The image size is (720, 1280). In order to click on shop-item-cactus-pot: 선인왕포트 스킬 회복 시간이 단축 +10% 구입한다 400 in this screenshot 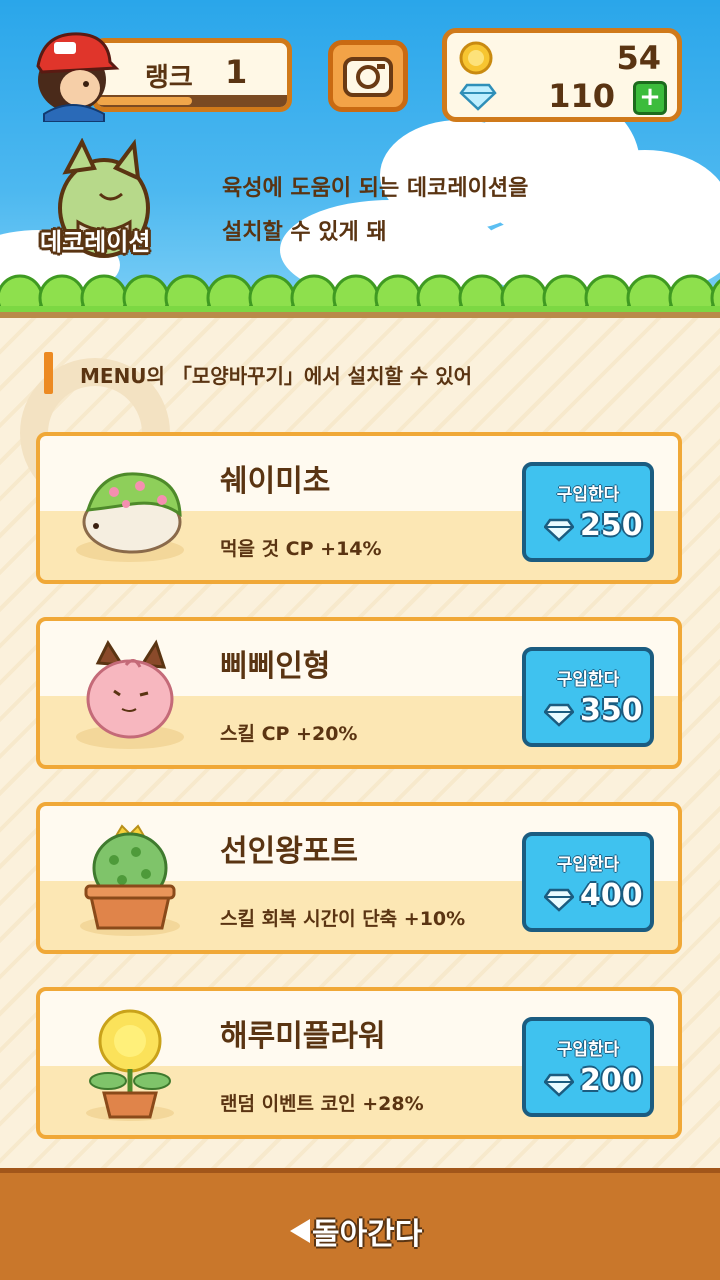, I will do `click(359, 878)`.